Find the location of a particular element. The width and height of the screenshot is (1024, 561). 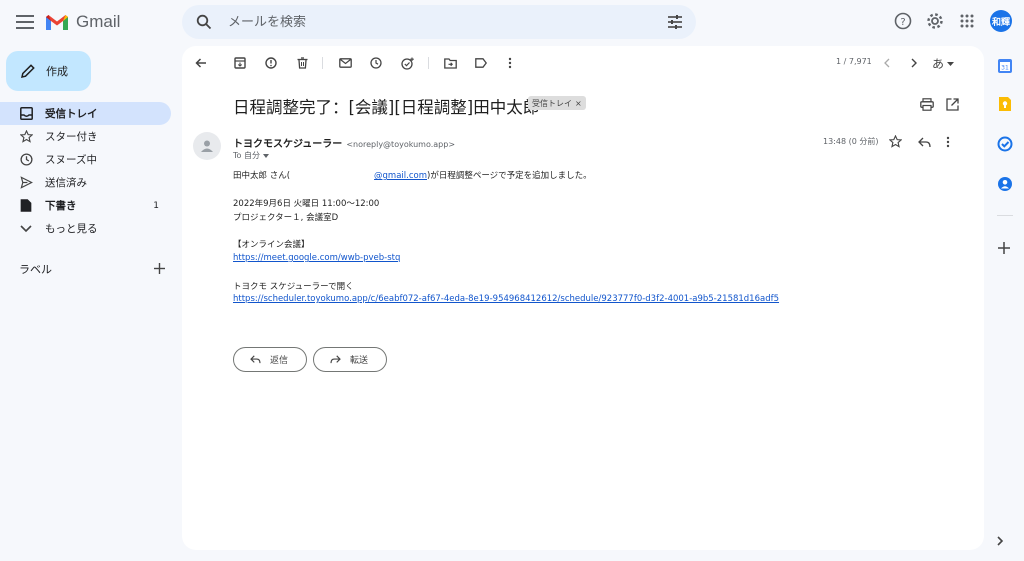

gmail-m-icon is located at coordinates (57, 22).